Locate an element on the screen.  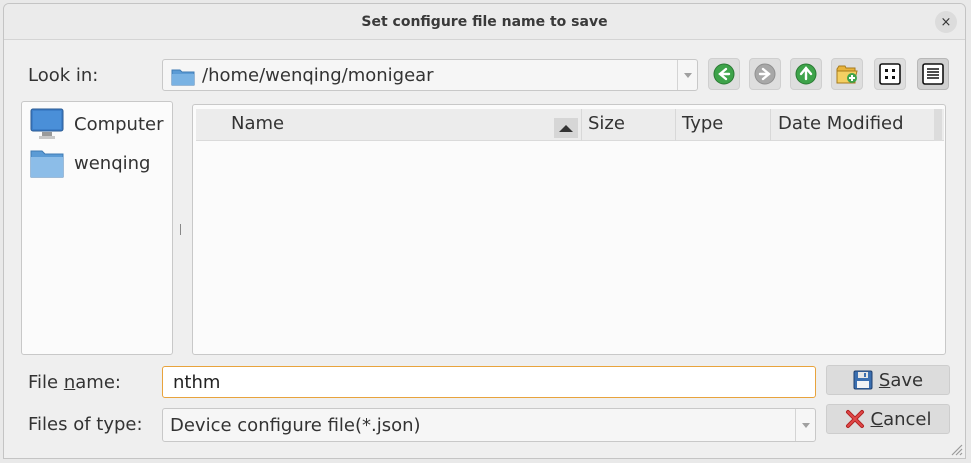
header-scrollbar is located at coordinates (938, 125).